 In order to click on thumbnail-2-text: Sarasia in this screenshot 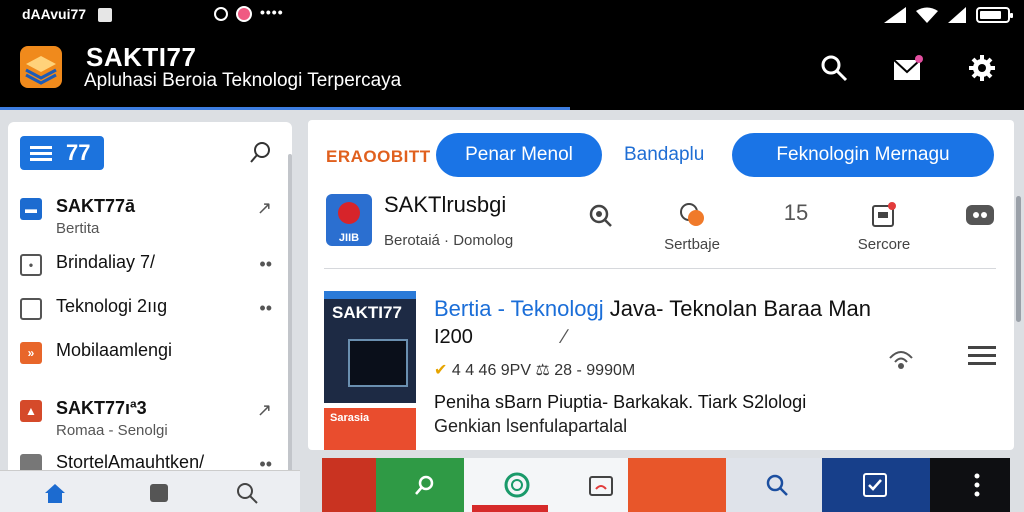, I will do `click(350, 418)`.